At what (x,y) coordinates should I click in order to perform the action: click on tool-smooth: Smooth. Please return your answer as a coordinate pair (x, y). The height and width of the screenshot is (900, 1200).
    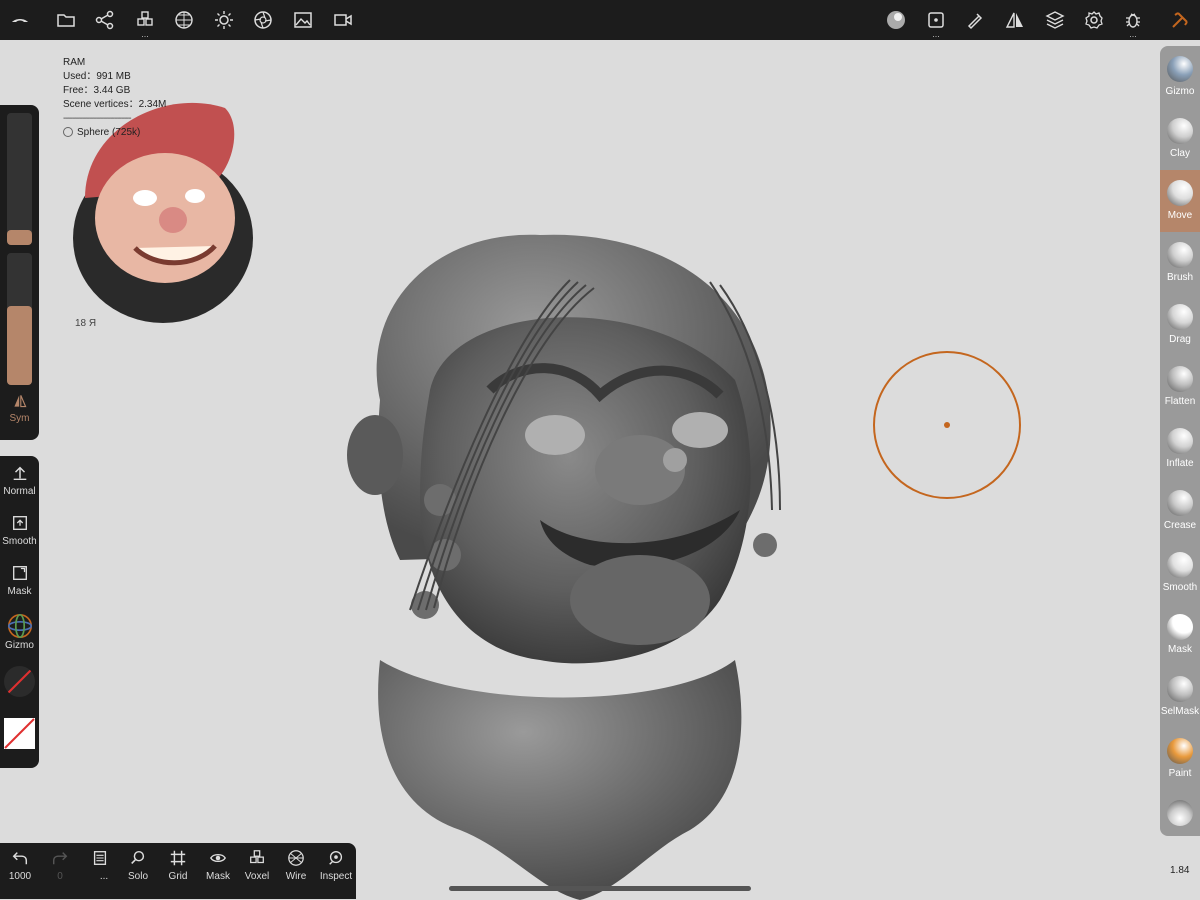
    Looking at the image, I should click on (1180, 573).